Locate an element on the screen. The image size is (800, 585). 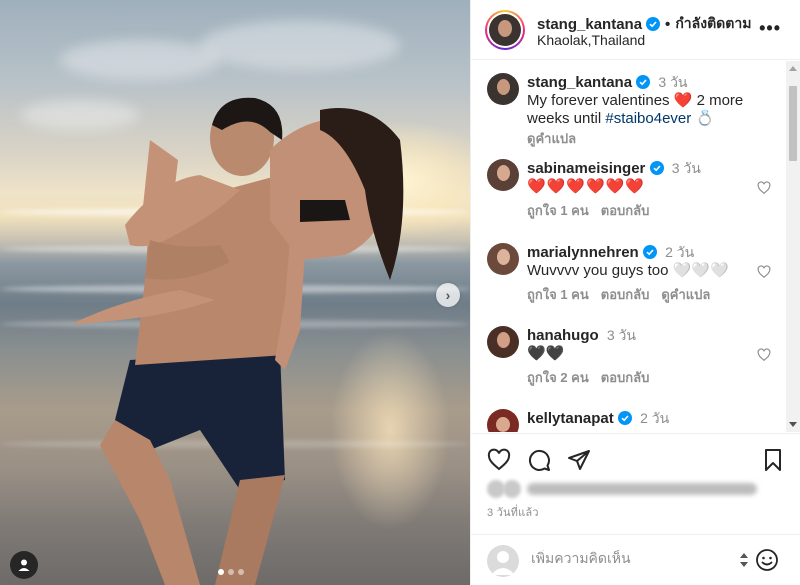
bookmark-icon is located at coordinates (773, 460).